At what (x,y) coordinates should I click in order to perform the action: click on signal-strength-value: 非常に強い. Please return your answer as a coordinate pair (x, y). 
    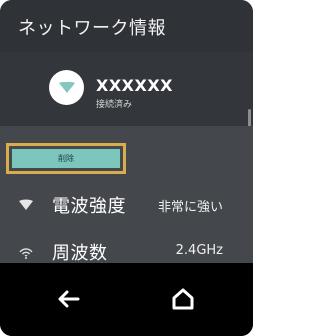
    Looking at the image, I should click on (190, 207).